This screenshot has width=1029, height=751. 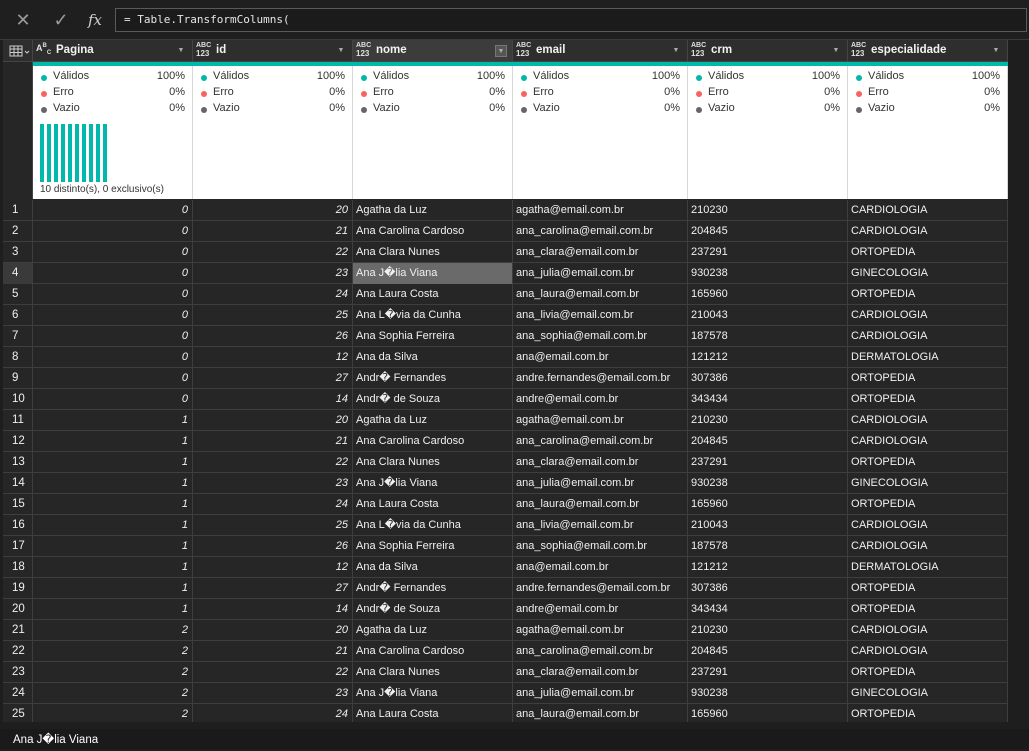 I want to click on row-number: 10, so click(x=18, y=399).